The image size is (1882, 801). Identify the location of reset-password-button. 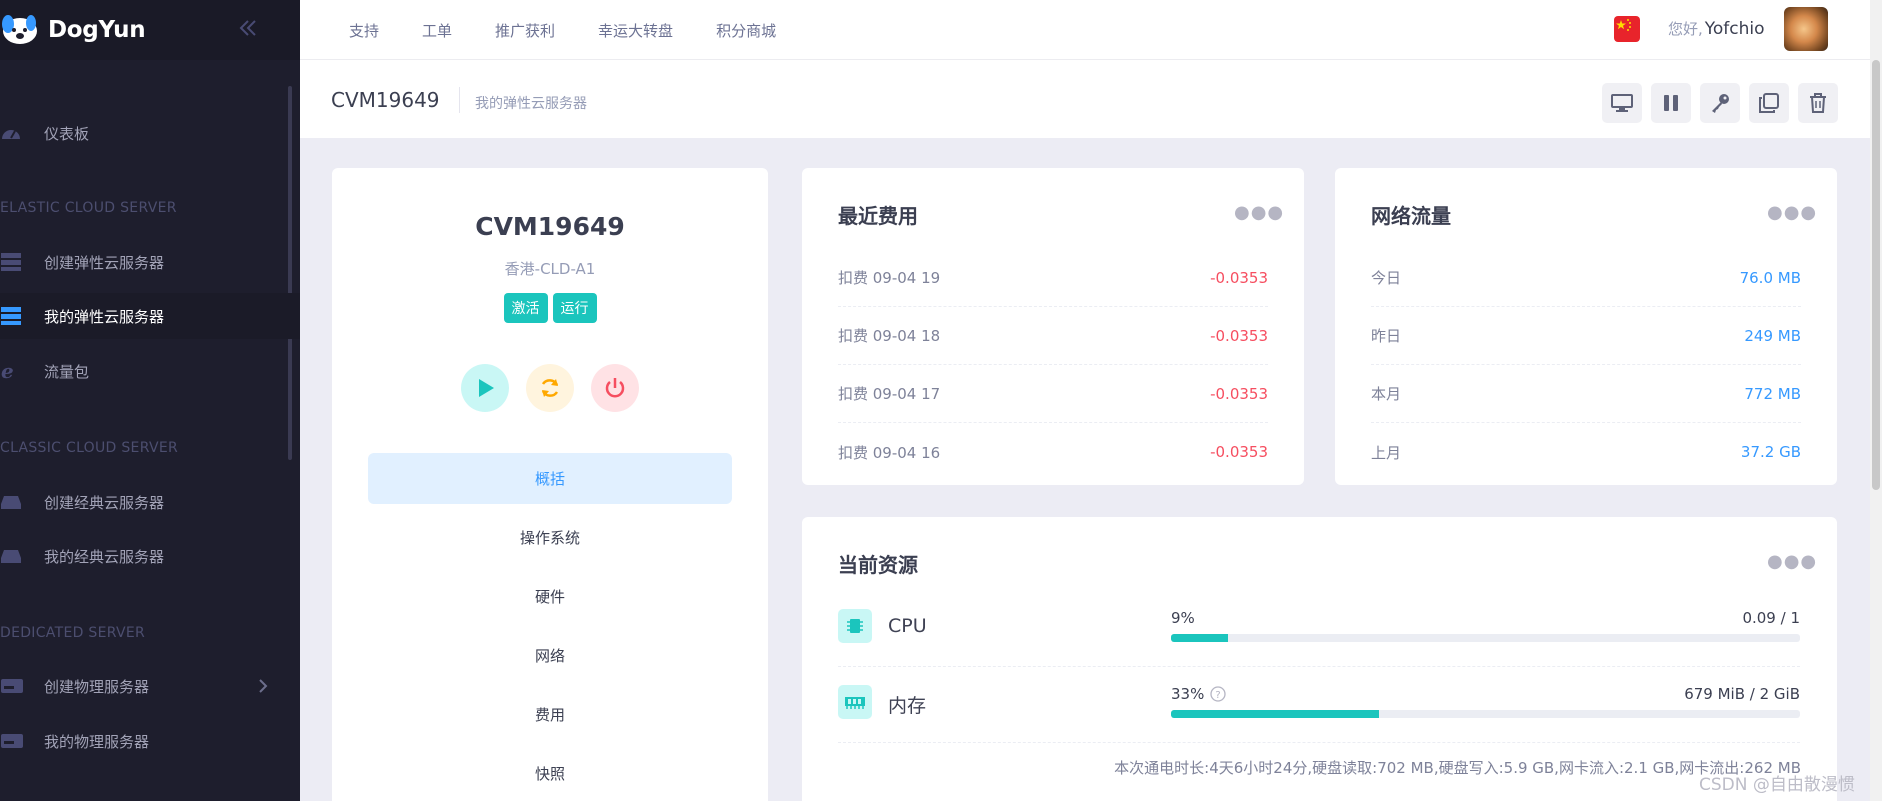
(1720, 103).